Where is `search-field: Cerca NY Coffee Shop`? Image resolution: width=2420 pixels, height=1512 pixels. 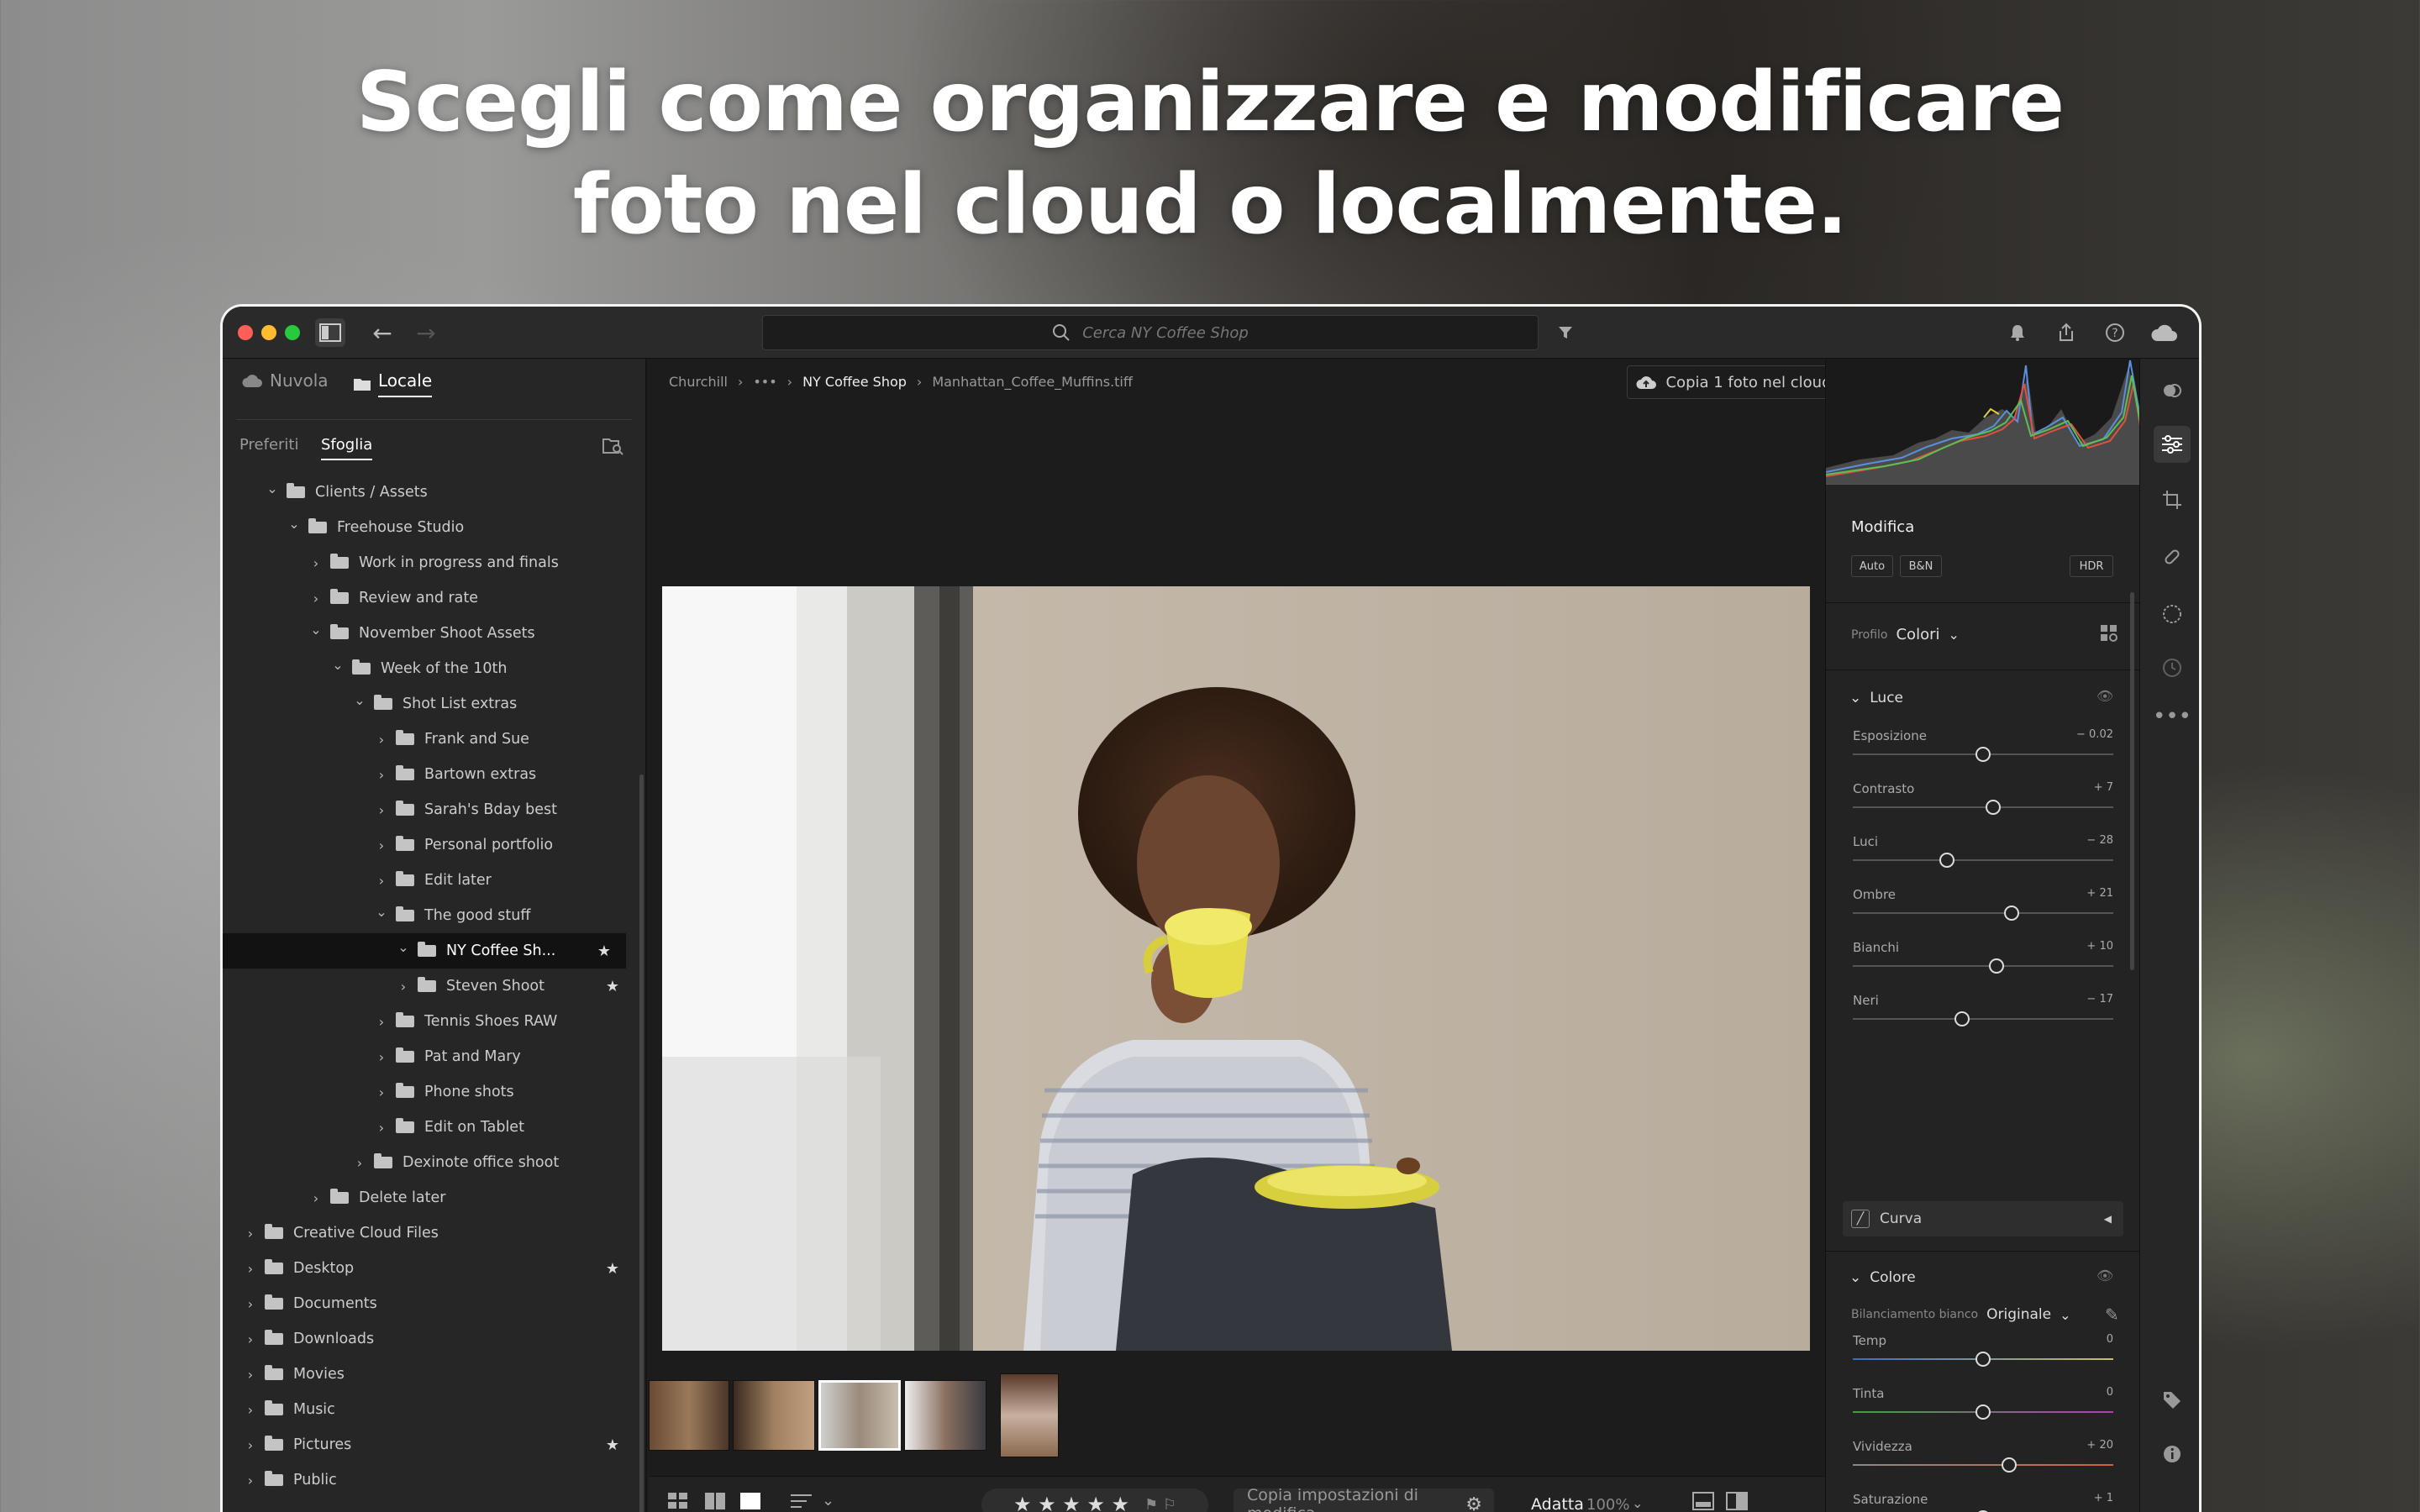 search-field: Cerca NY Coffee Shop is located at coordinates (1150, 332).